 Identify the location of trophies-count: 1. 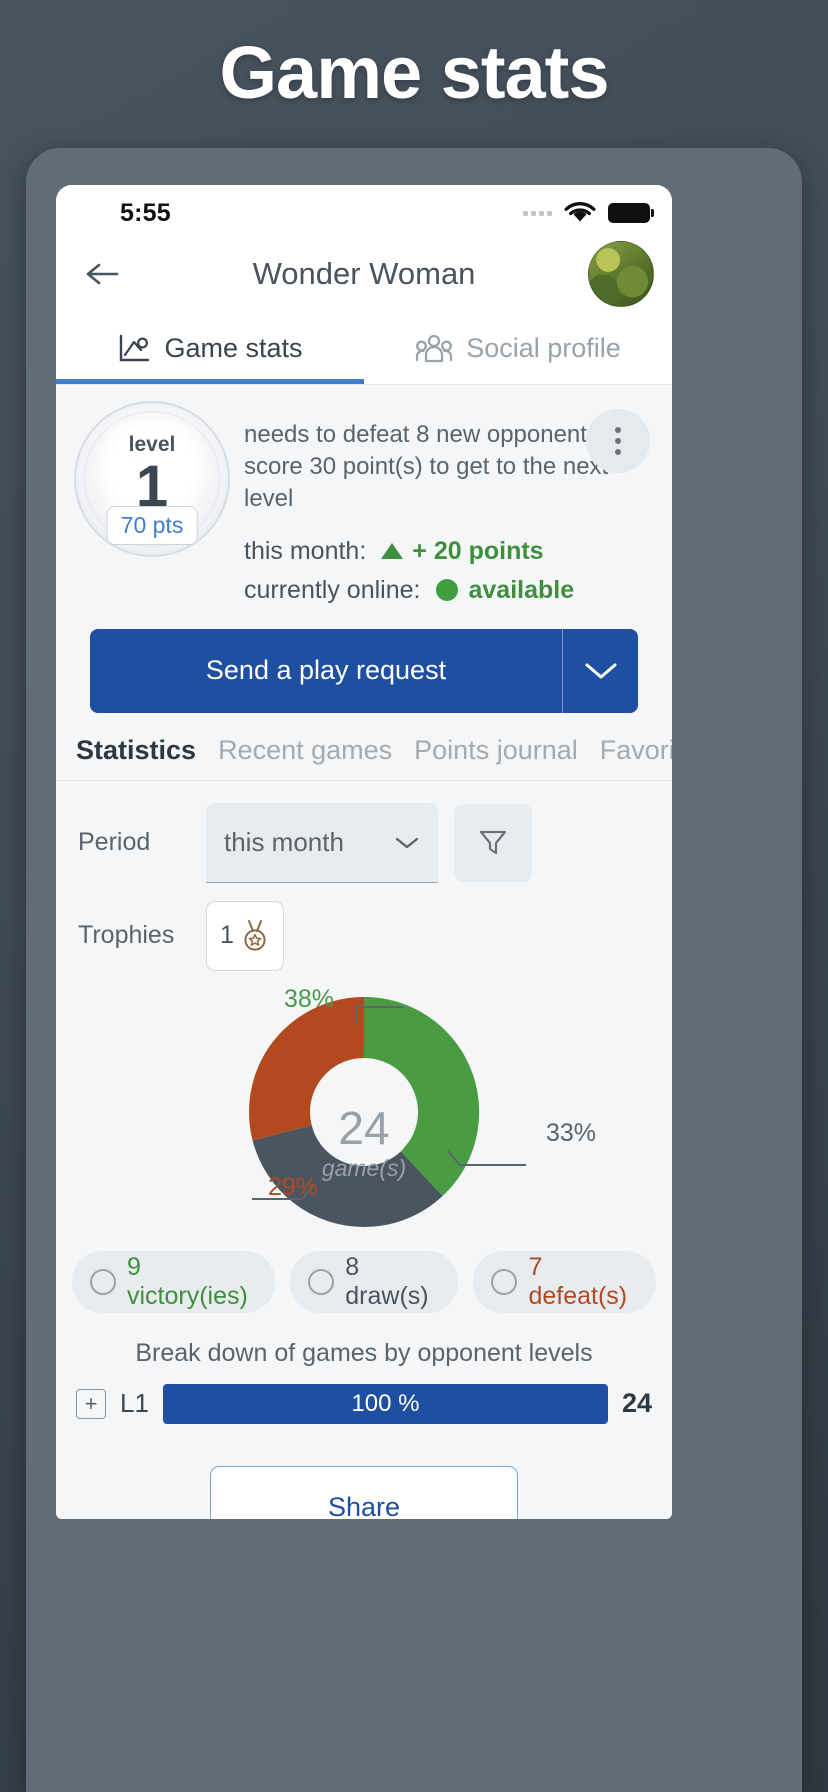
(227, 935).